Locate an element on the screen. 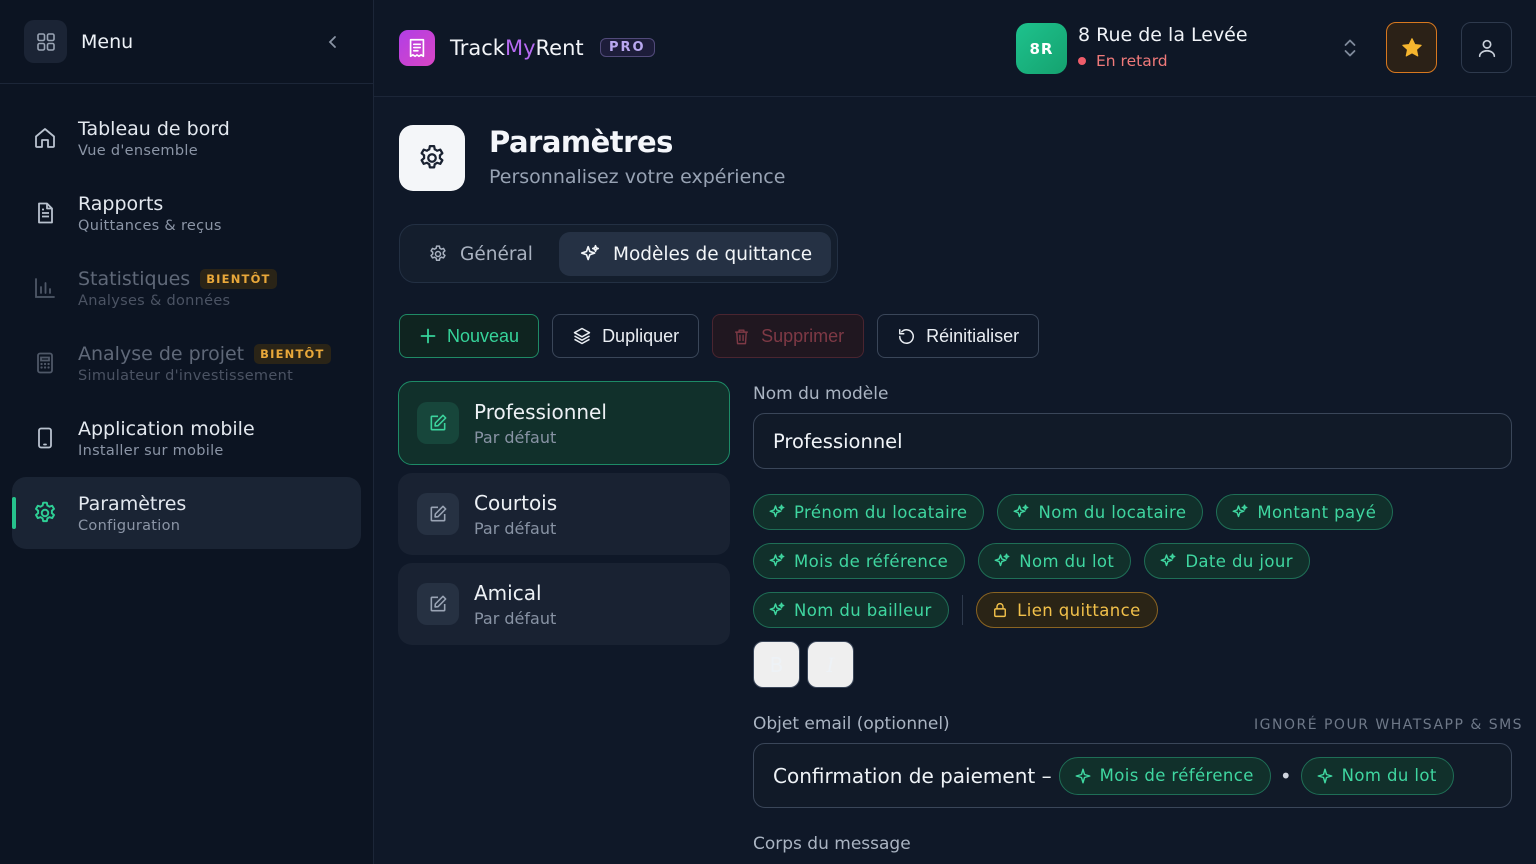  brand-name: TrackMyRent is located at coordinates (517, 48).